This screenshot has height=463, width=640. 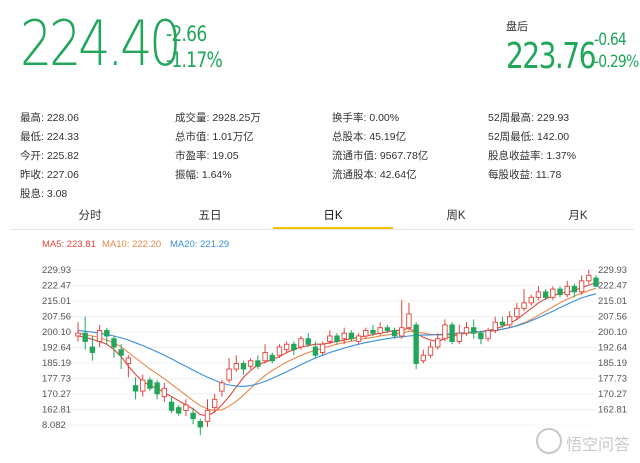 What do you see at coordinates (56, 270) in the screenshot?
I see `y-tick-left: 229.93` at bounding box center [56, 270].